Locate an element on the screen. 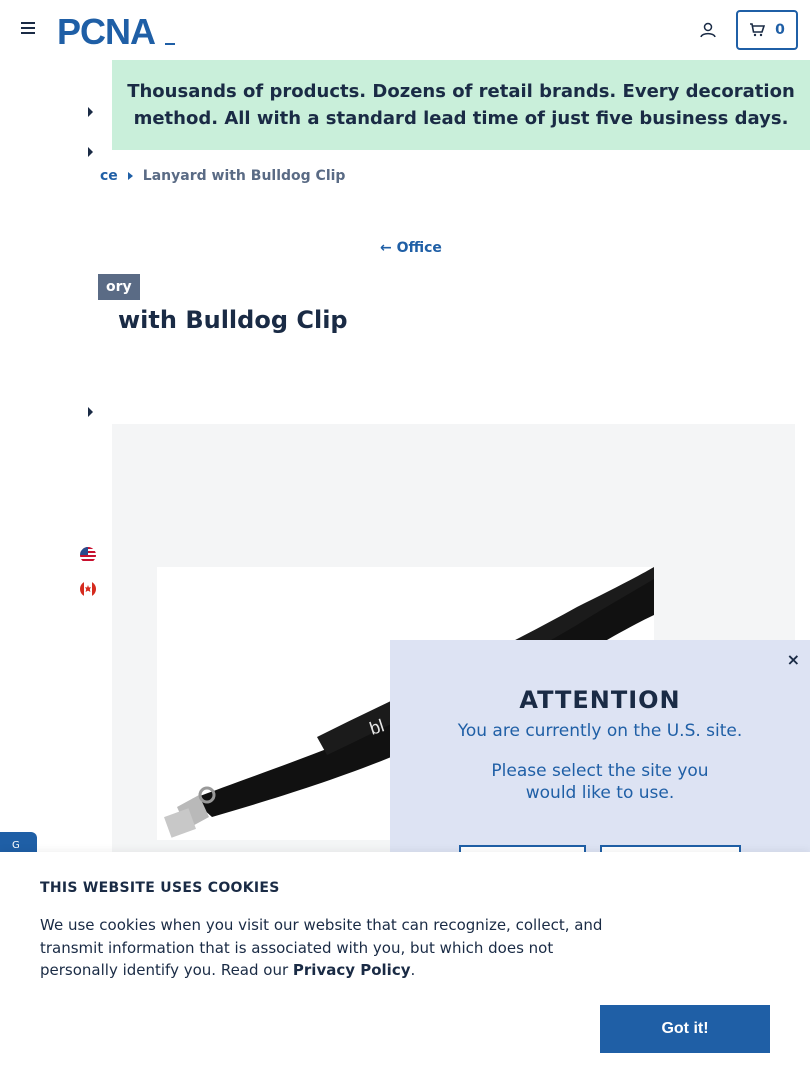 This screenshot has height=1080, width=810. svg-text: PCNA is located at coordinates (106, 31).